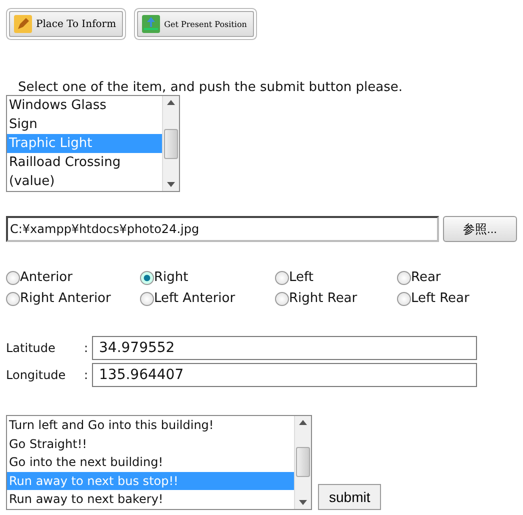  Describe the element at coordinates (150, 499) in the screenshot. I see `list-option: Run away to next bakery!` at that location.